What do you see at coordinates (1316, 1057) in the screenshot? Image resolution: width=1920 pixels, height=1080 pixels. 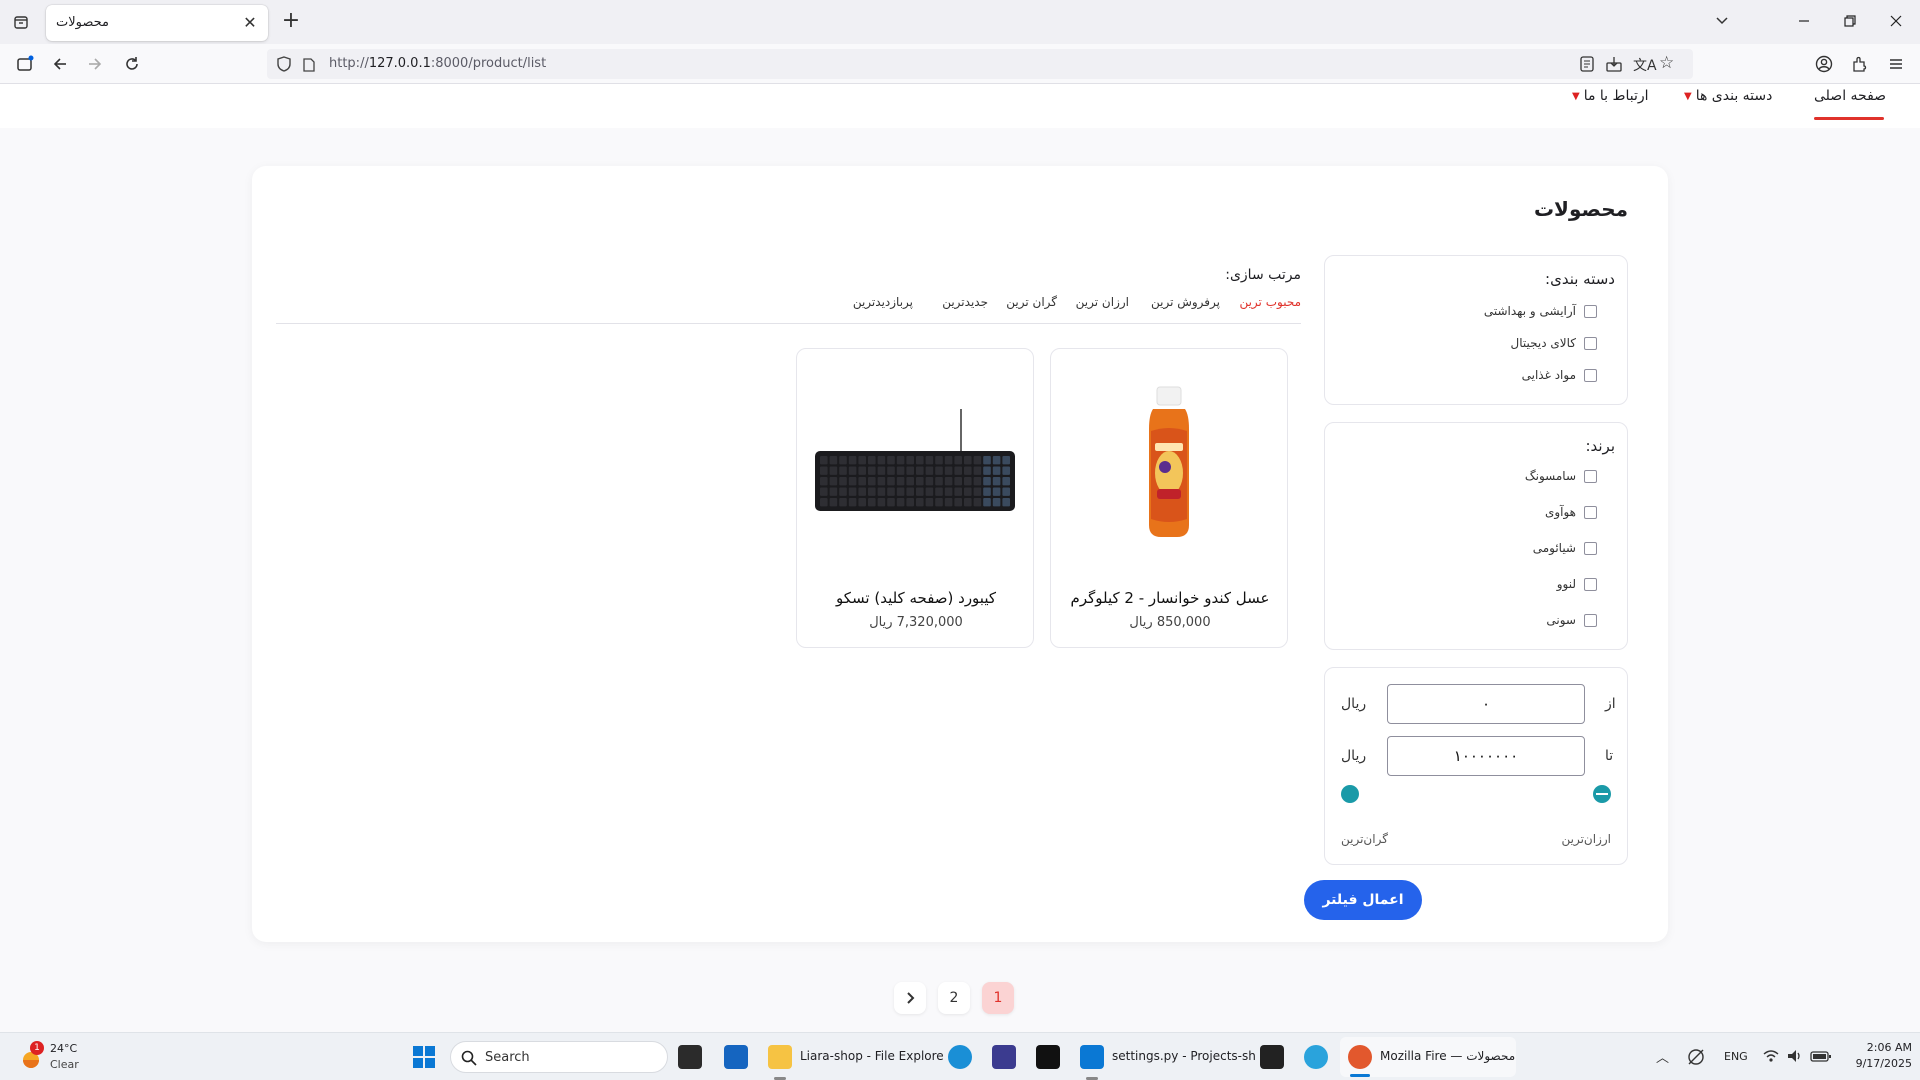 I see `telegram-icon` at bounding box center [1316, 1057].